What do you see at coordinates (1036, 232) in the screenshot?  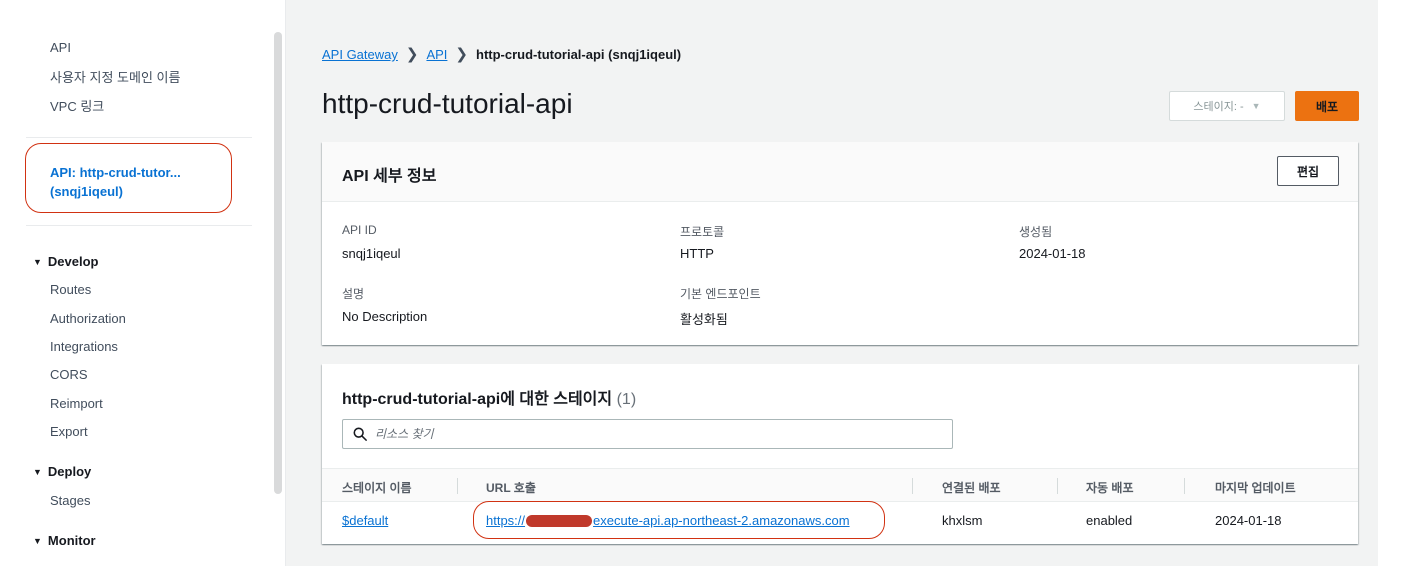 I see `field-label-created: 생성됨` at bounding box center [1036, 232].